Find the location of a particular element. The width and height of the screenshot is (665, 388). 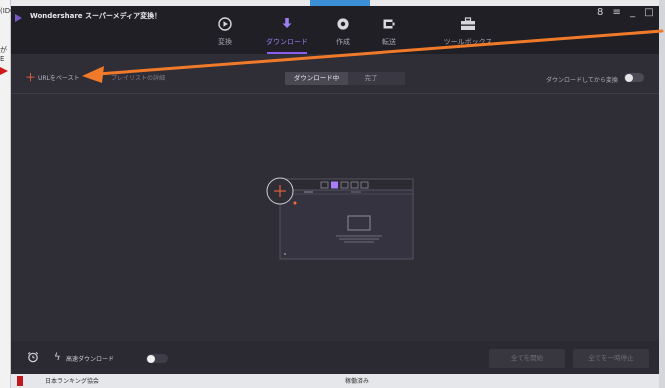

playlist-details-link: プレイリストの詳細 is located at coordinates (138, 77).